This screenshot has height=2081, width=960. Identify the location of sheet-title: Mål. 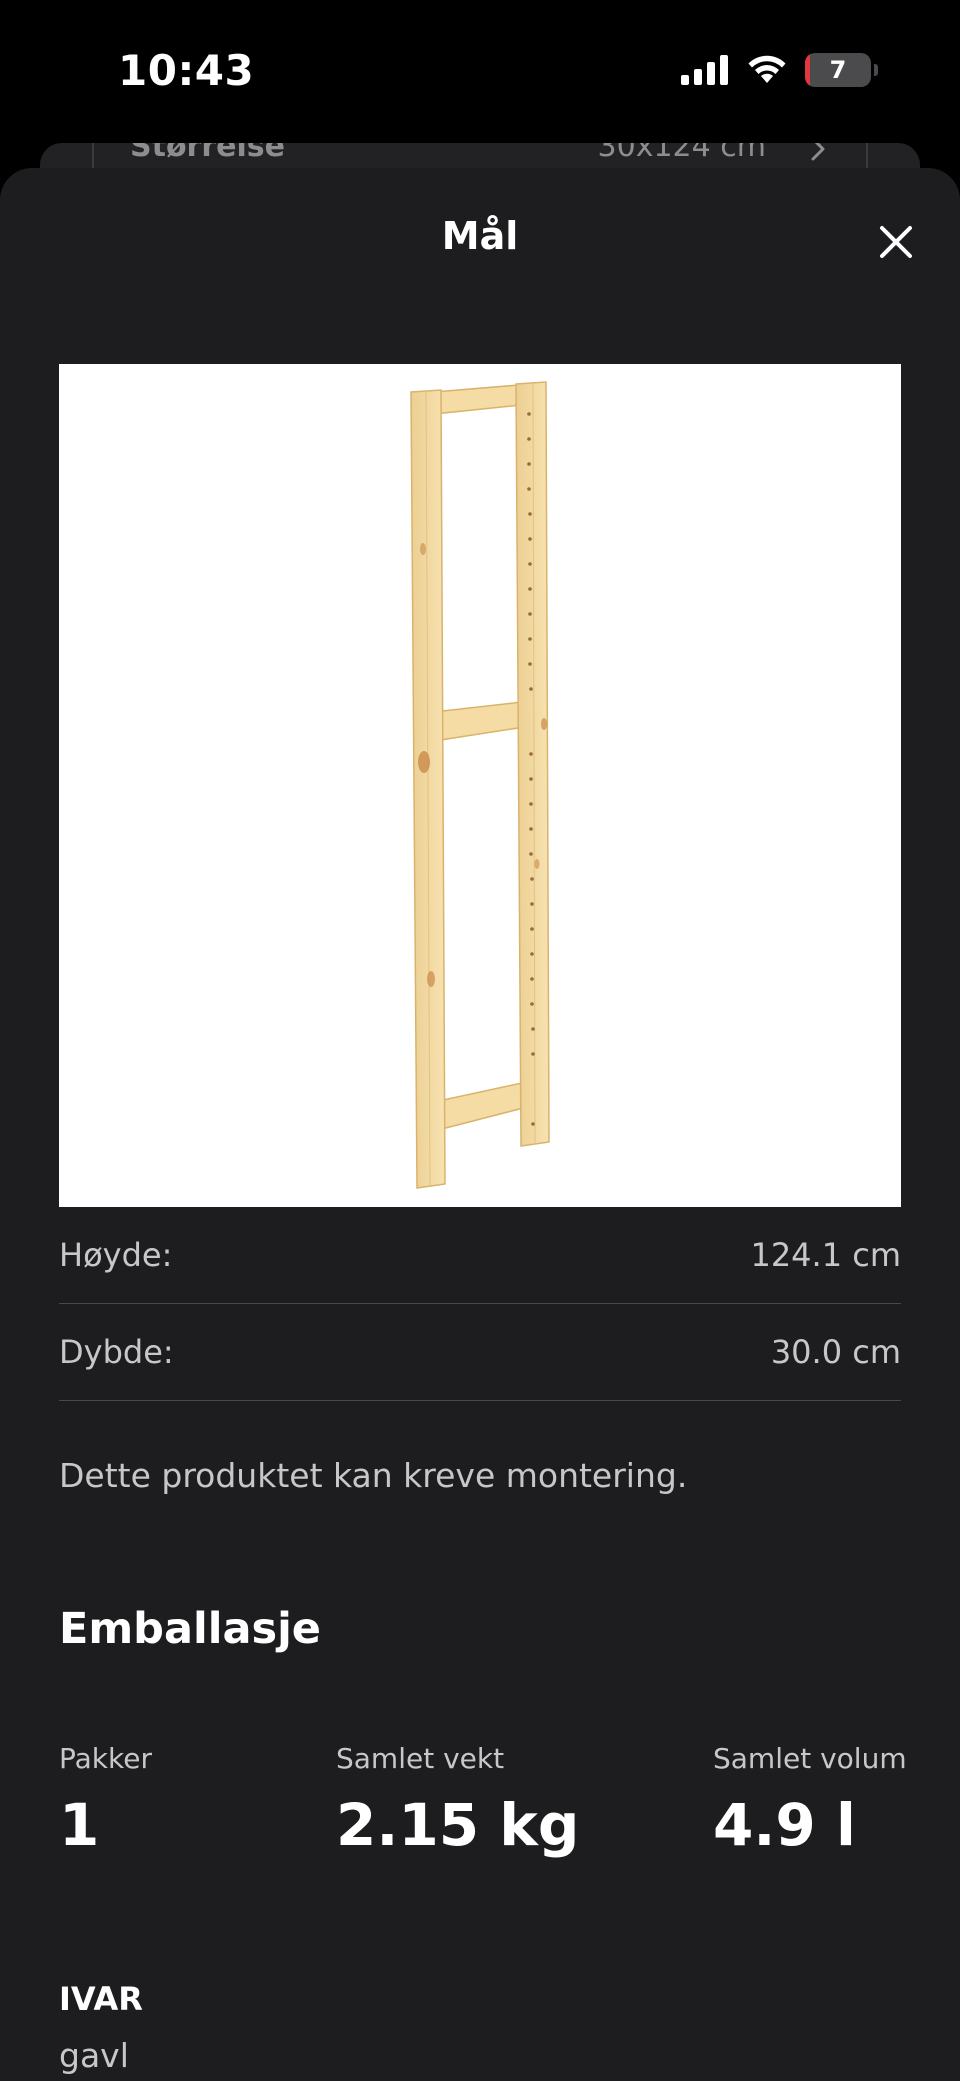
(480, 236).